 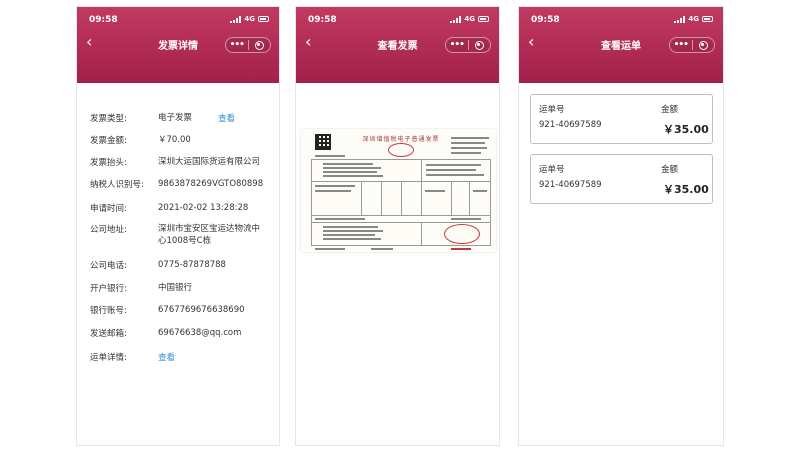 What do you see at coordinates (398, 190) in the screenshot?
I see `invoice-image: 深圳增值税电子普通发票` at bounding box center [398, 190].